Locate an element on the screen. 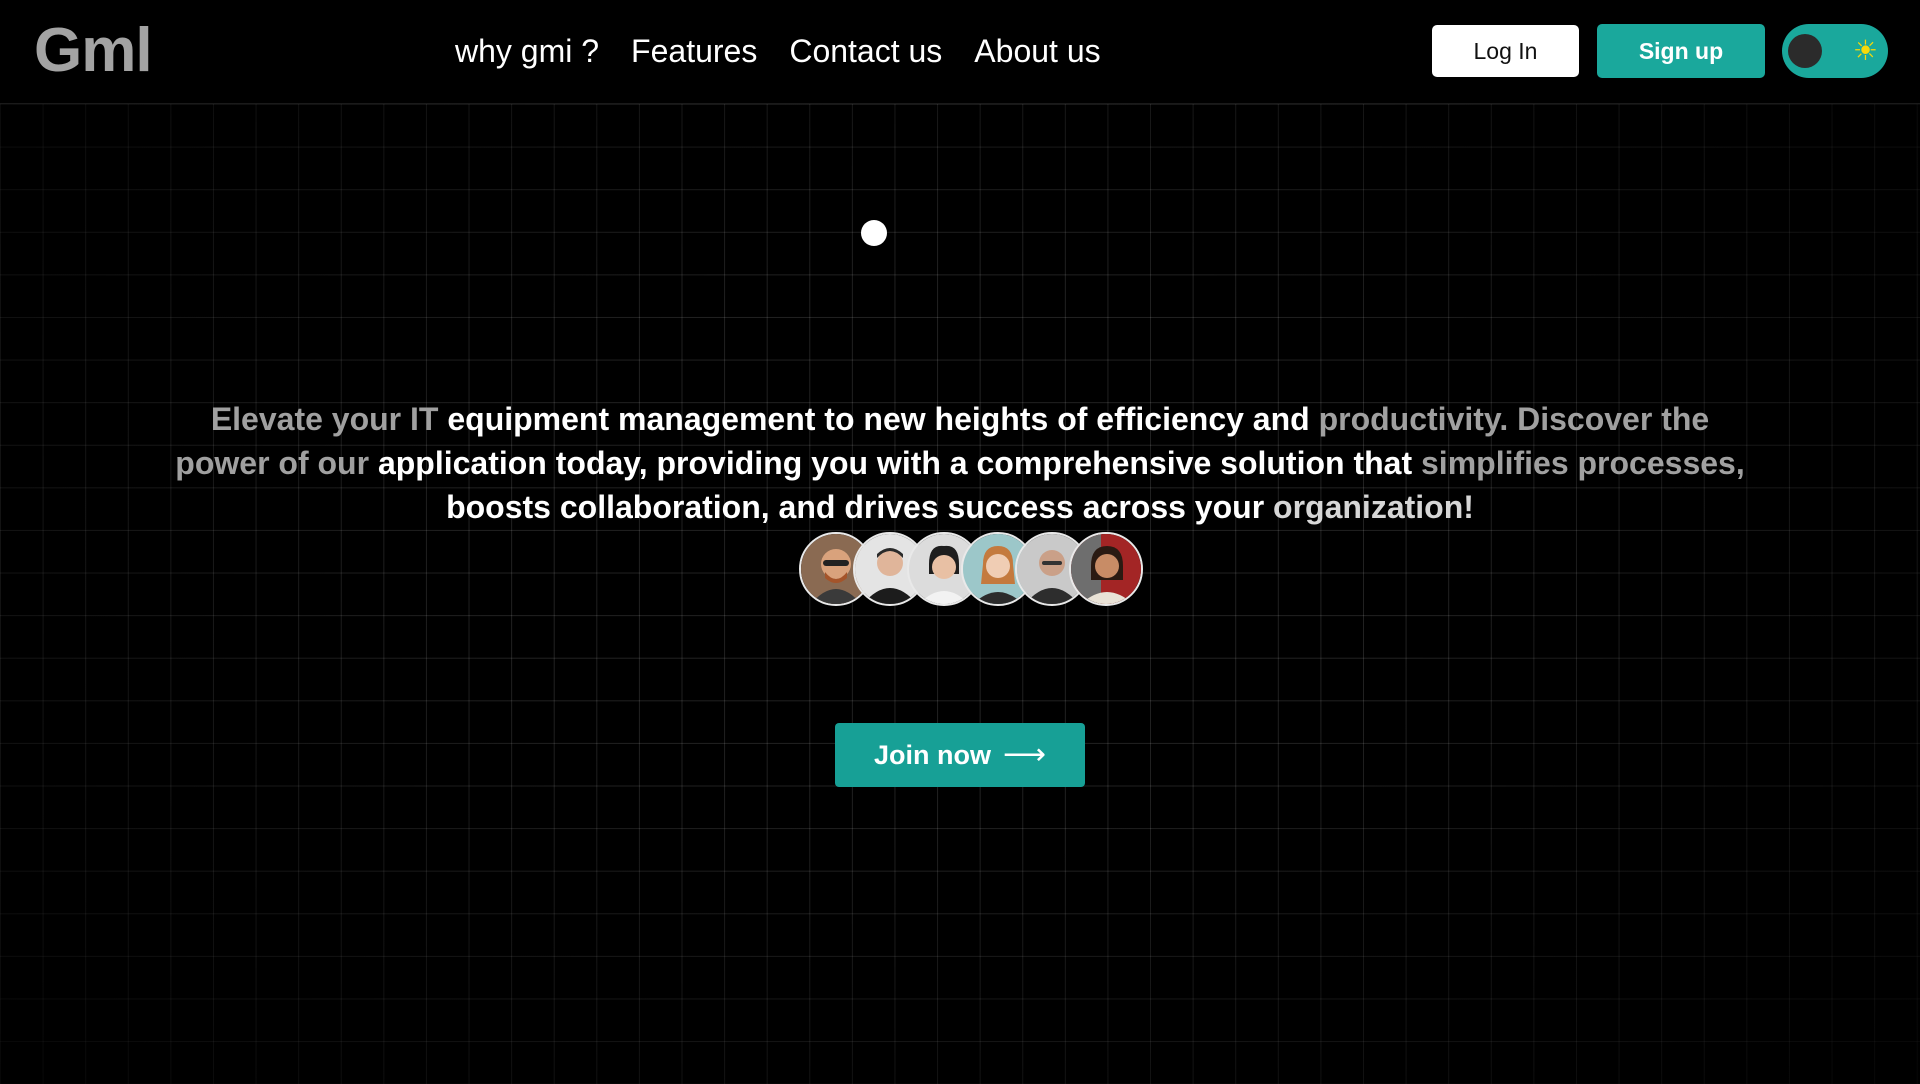 The image size is (1920, 1084). toggle-knob is located at coordinates (1805, 51).